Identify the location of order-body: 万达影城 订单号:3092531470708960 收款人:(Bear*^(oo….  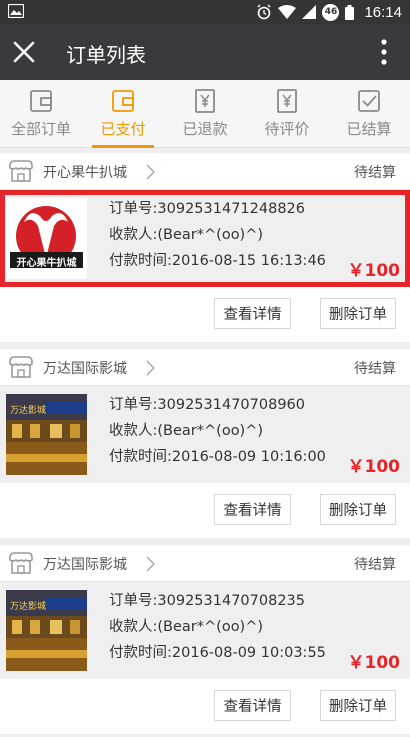
(205, 434).